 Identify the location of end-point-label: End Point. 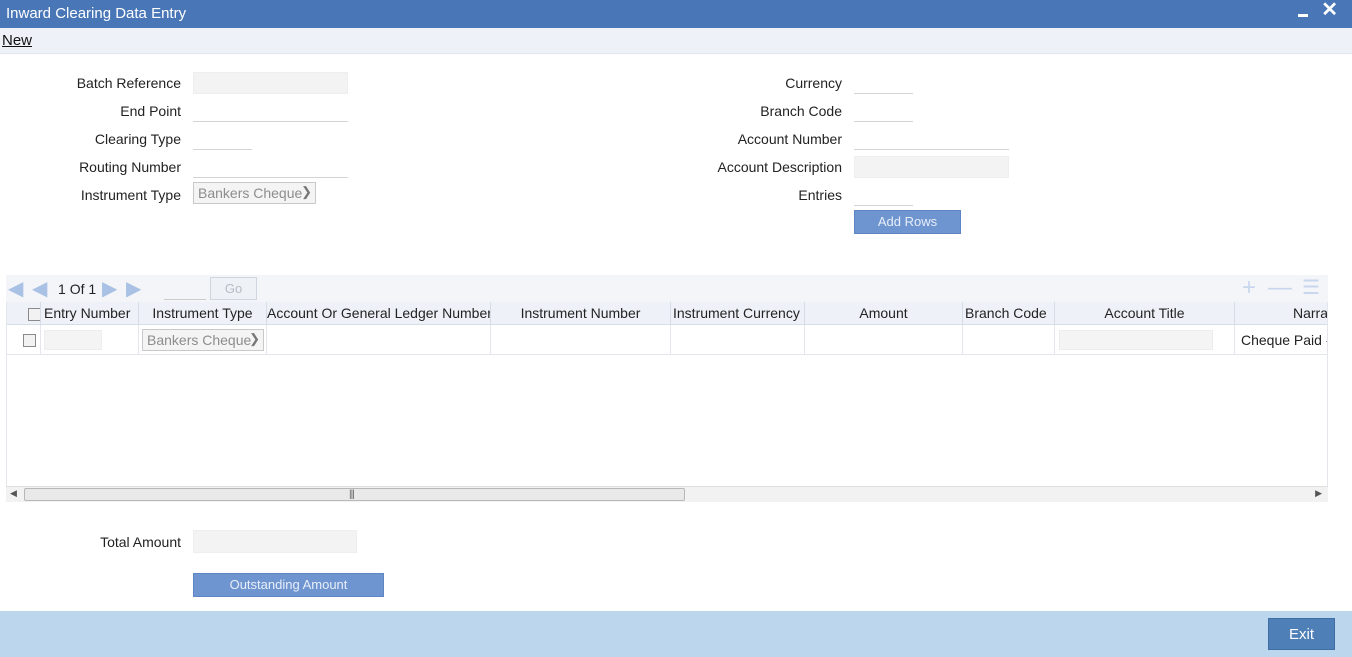
(150, 111).